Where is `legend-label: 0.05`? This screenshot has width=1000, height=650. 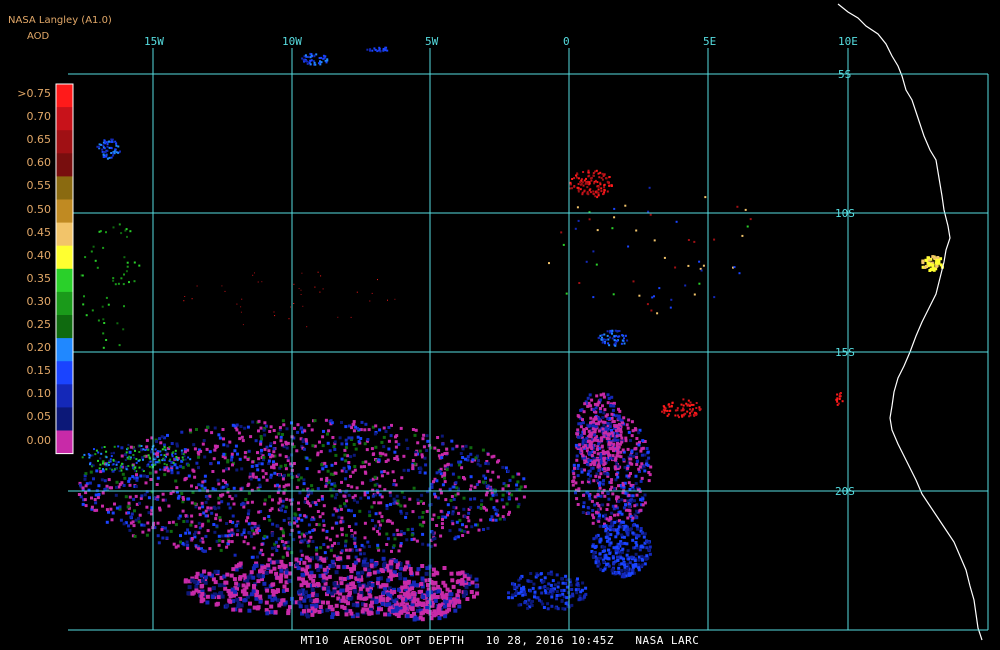
legend-label: 0.05 is located at coordinates (39, 417).